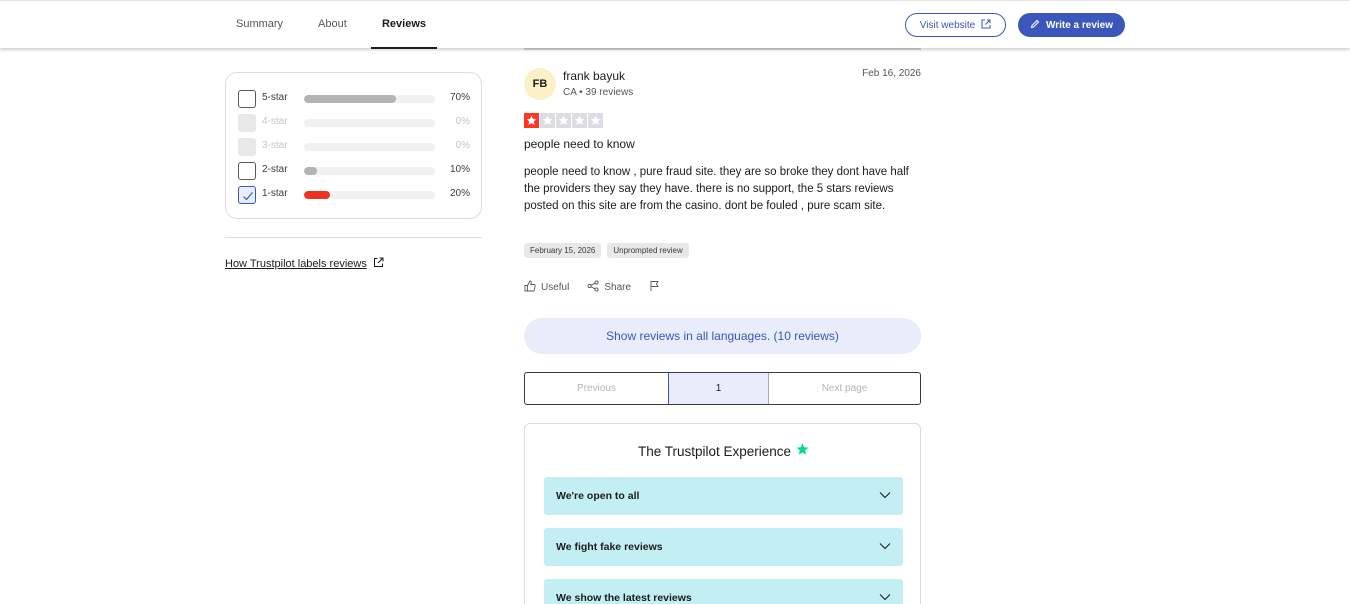  I want to click on share-button: Share, so click(609, 287).